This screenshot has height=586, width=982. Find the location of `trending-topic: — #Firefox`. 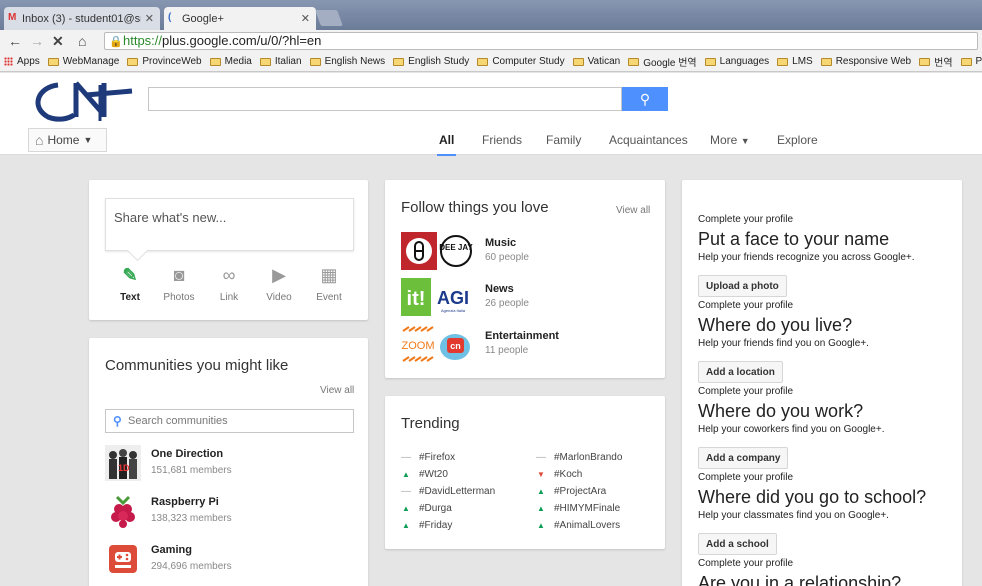

trending-topic: — #Firefox is located at coordinates (428, 457).